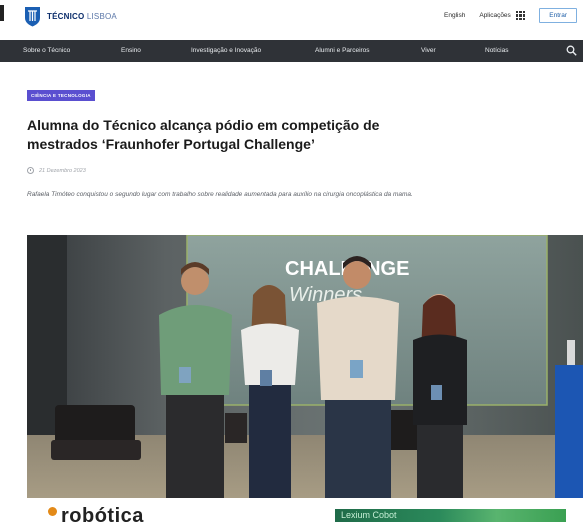 This screenshot has width=583, height=528. I want to click on language-link: English, so click(454, 15).